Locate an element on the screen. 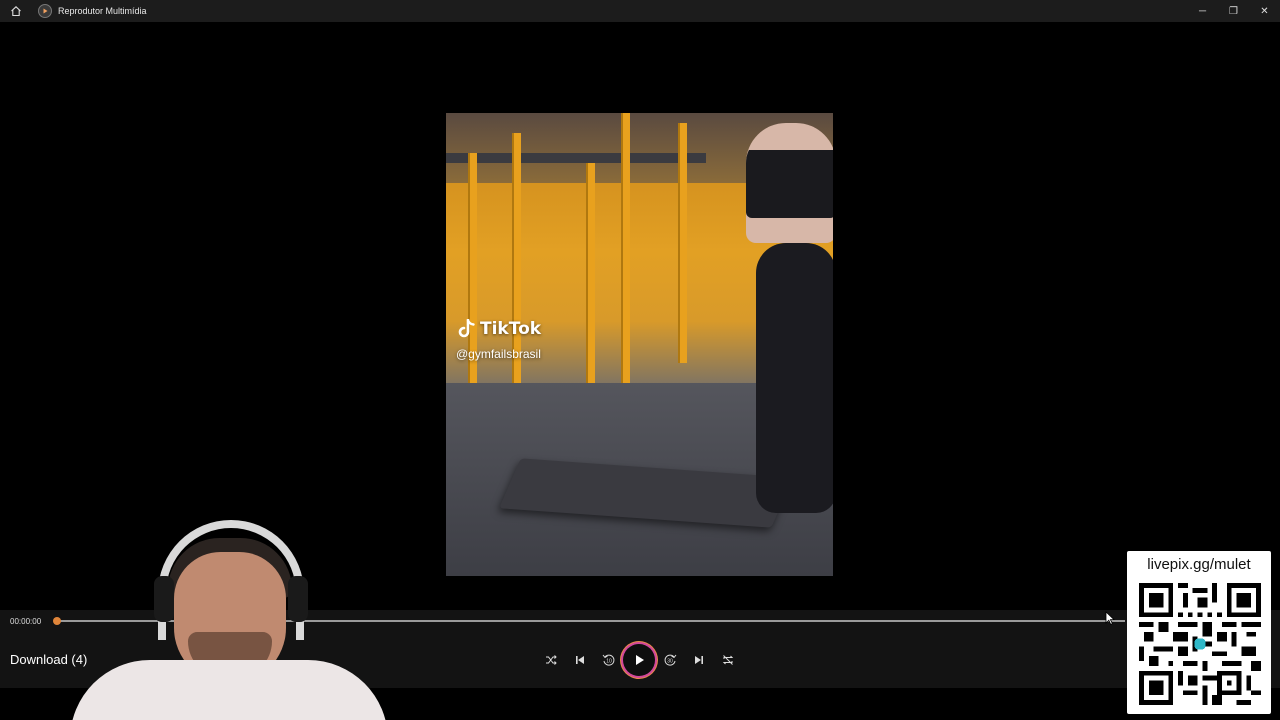  next-button is located at coordinates (698, 660).